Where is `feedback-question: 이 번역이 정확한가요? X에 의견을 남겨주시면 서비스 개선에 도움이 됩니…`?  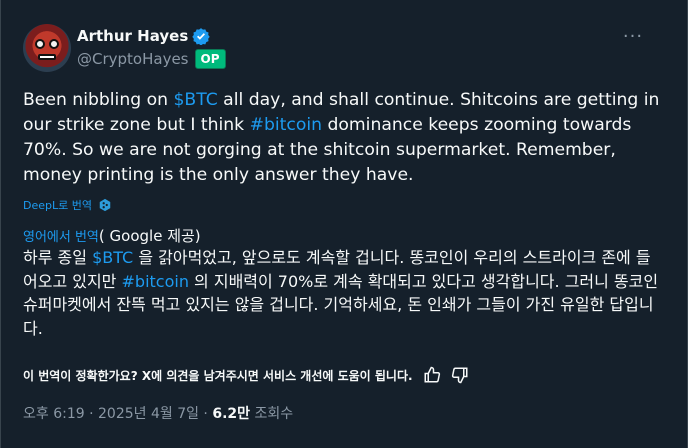
feedback-question: 이 번역이 정확한가요? X에 의견을 남겨주시면 서비스 개선에 도움이 됩니… is located at coordinates (218, 375).